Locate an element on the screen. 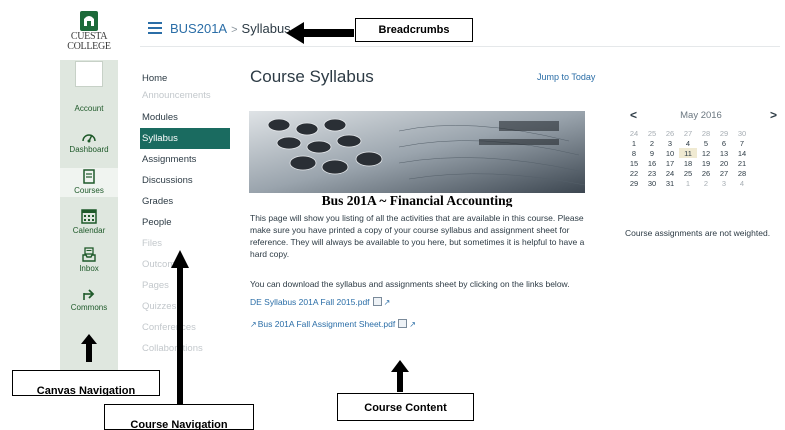  calendar-day: 5 is located at coordinates (706, 143).